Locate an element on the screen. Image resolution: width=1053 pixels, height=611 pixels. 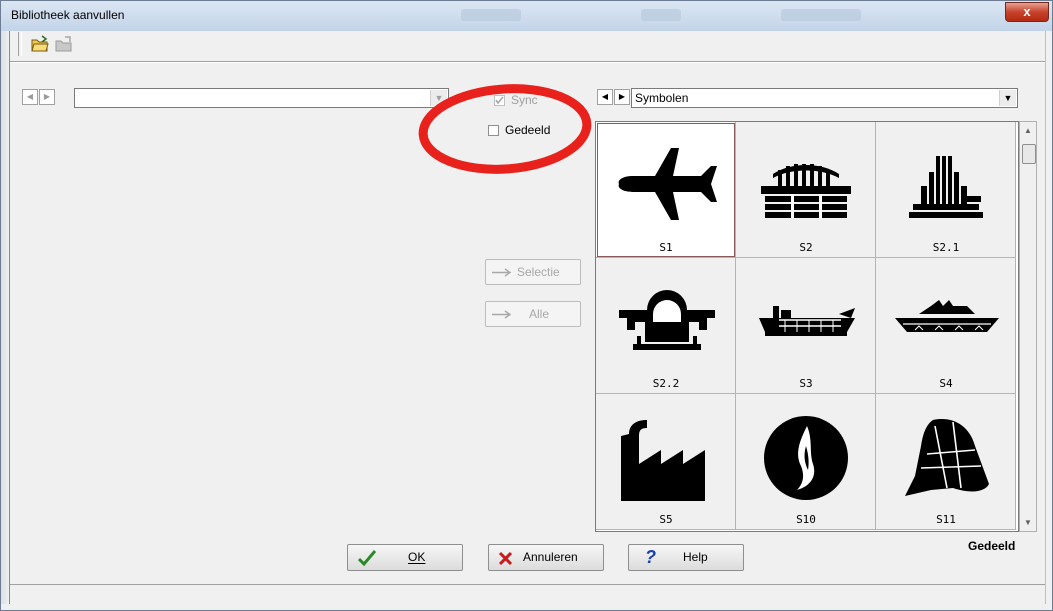
symbol-combo-value: Symbolen is located at coordinates (662, 98).